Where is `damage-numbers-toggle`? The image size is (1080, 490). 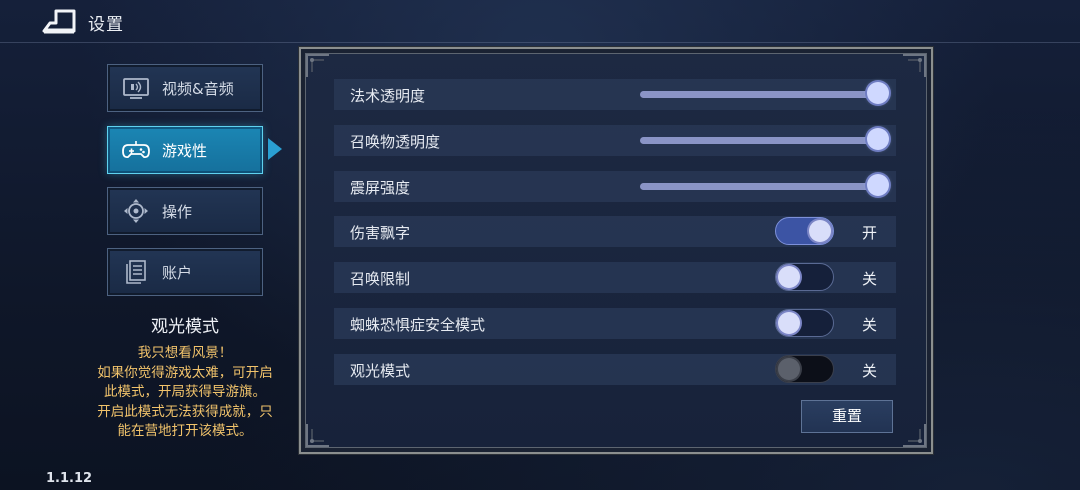
damage-numbers-toggle is located at coordinates (804, 231).